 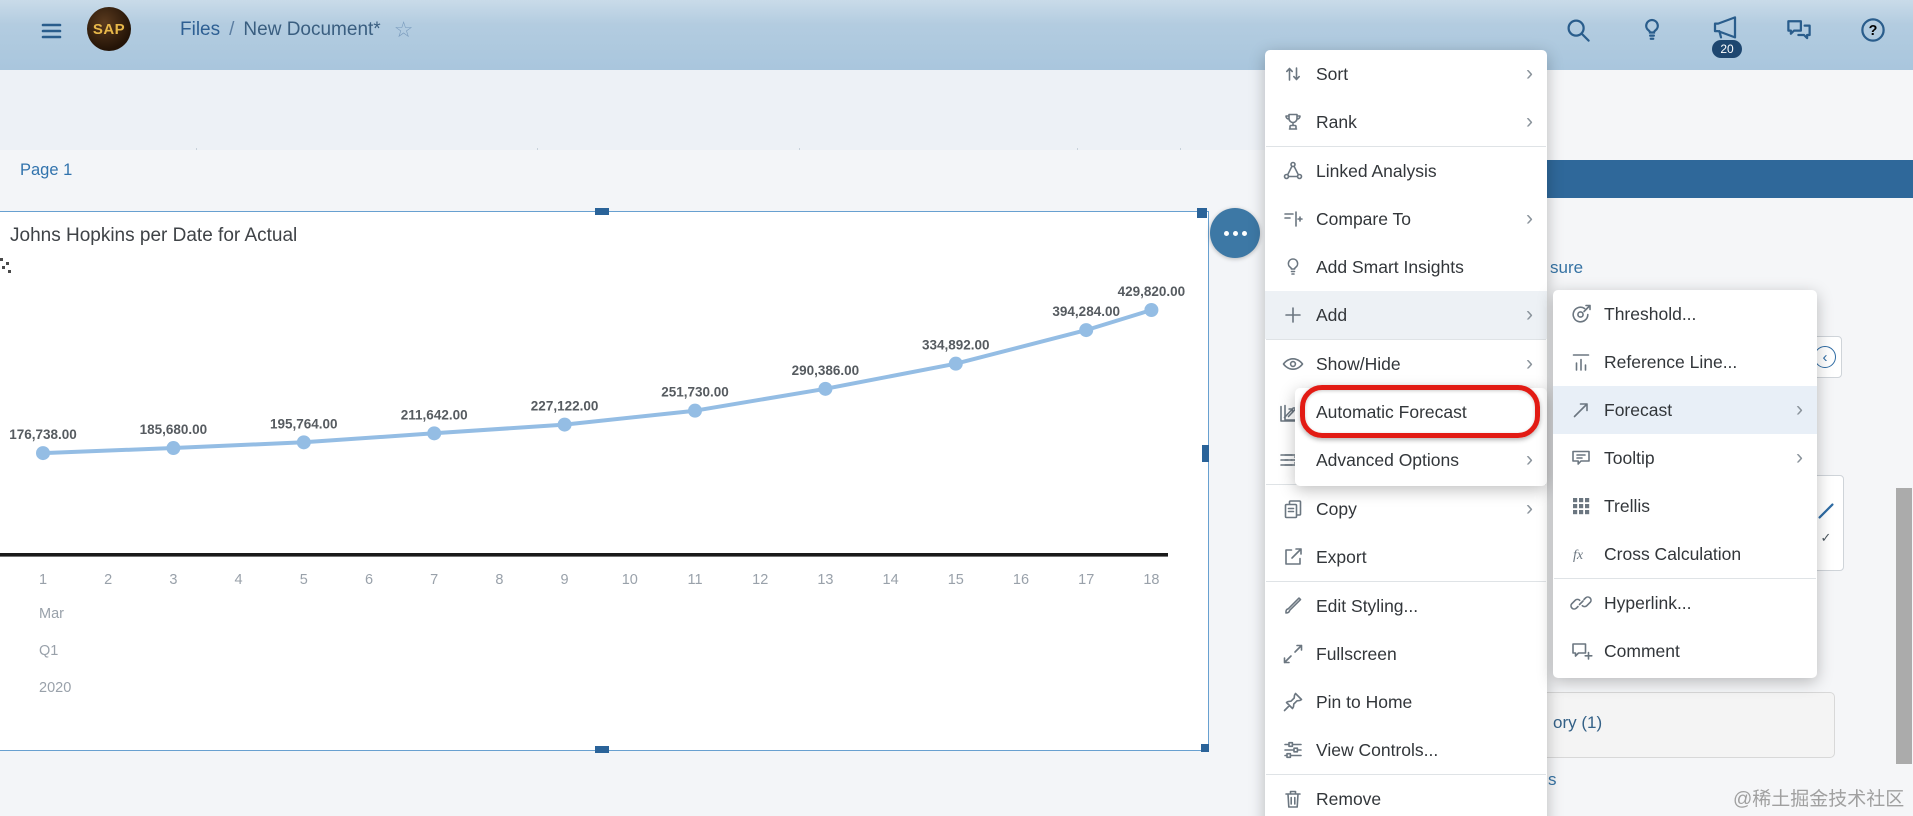 What do you see at coordinates (1727, 49) in the screenshot?
I see `notifications-badge: 20` at bounding box center [1727, 49].